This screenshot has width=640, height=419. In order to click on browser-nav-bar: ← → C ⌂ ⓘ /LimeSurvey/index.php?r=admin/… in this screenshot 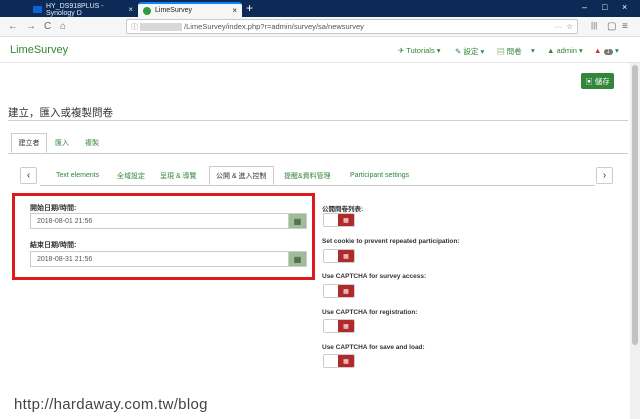, I will do `click(320, 27)`.